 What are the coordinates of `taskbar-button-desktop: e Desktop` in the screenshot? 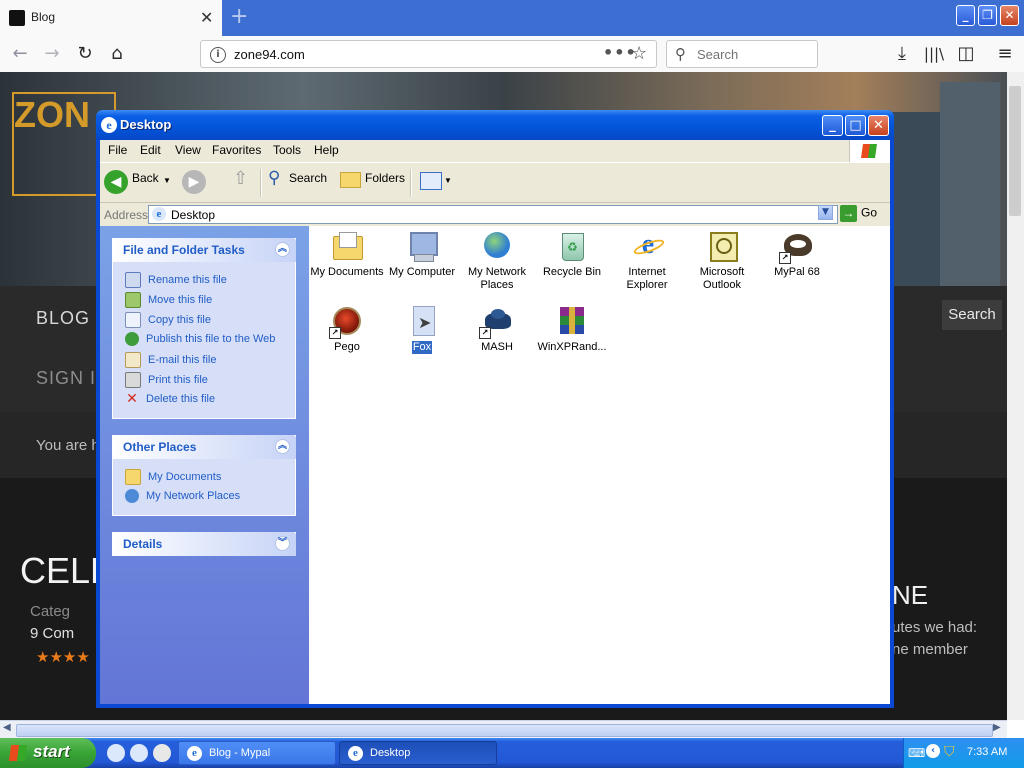 It's located at (418, 753).